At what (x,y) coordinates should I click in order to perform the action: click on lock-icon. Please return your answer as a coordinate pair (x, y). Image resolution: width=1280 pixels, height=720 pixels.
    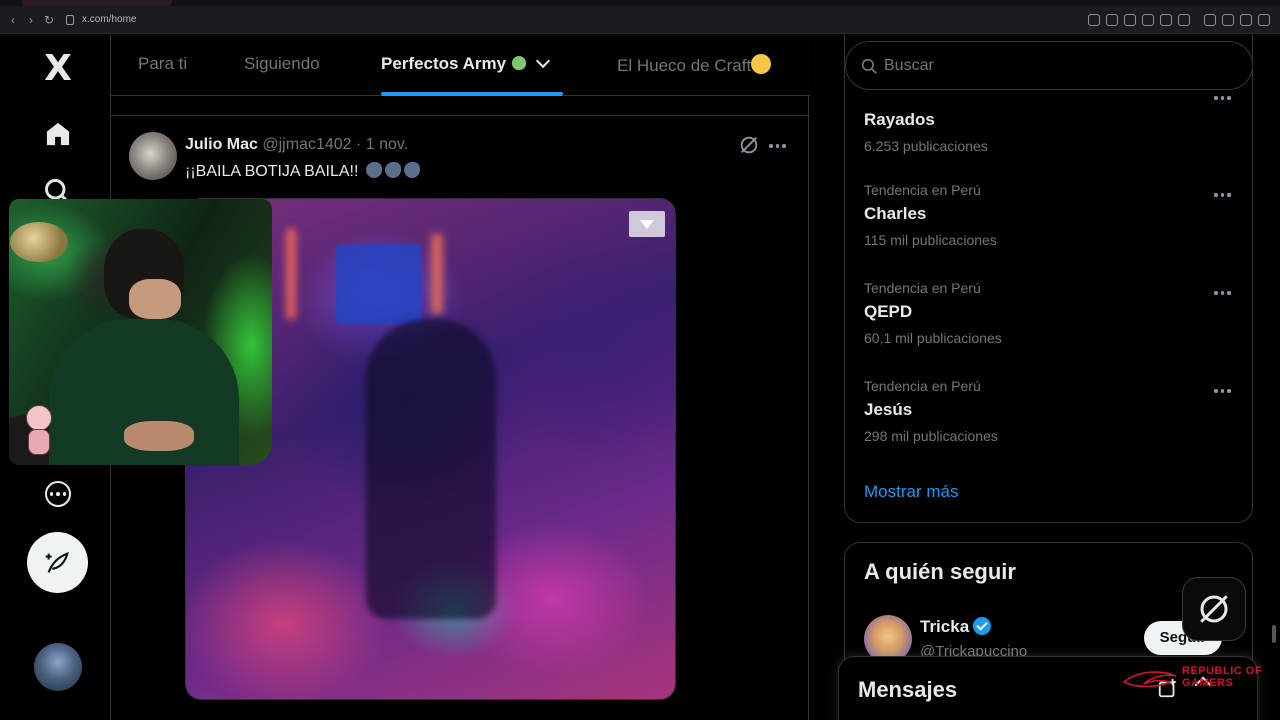
    Looking at the image, I should click on (70, 20).